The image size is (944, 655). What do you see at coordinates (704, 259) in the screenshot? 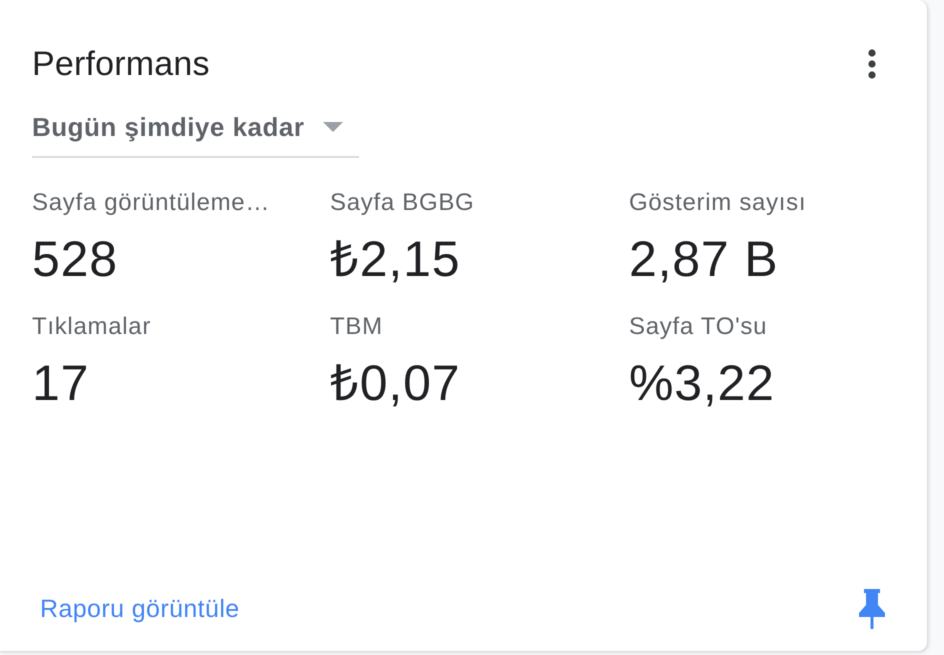
I see `metric-value: 2,87 B` at bounding box center [704, 259].